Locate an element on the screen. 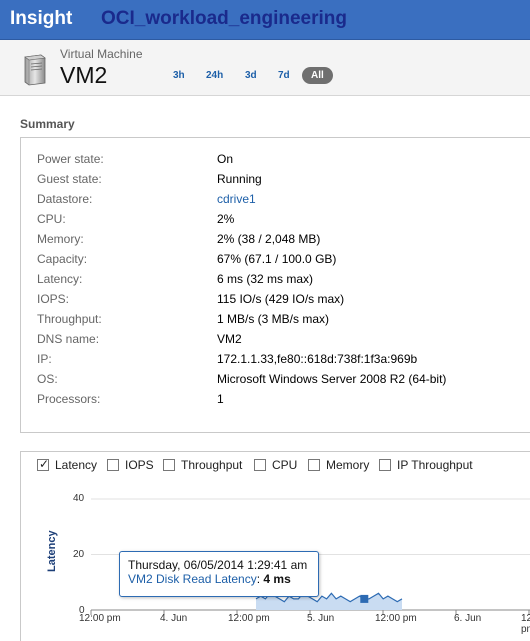  summary-row-ip: IP: 172.1.1.33,fe80::618d:738f:1f3a:969b is located at coordinates (283, 361).